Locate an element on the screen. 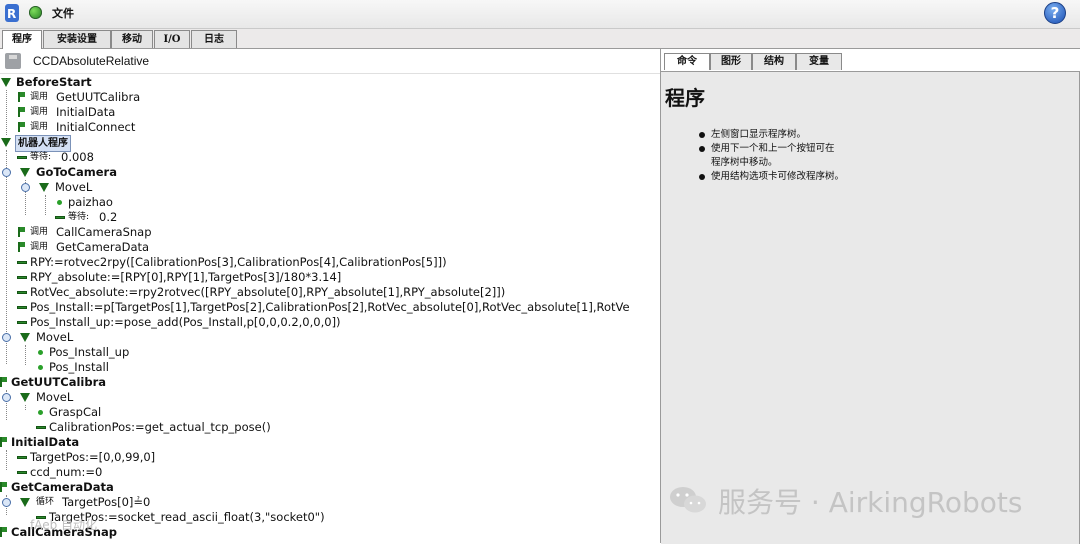  tab-graphics: 图形 is located at coordinates (731, 61).